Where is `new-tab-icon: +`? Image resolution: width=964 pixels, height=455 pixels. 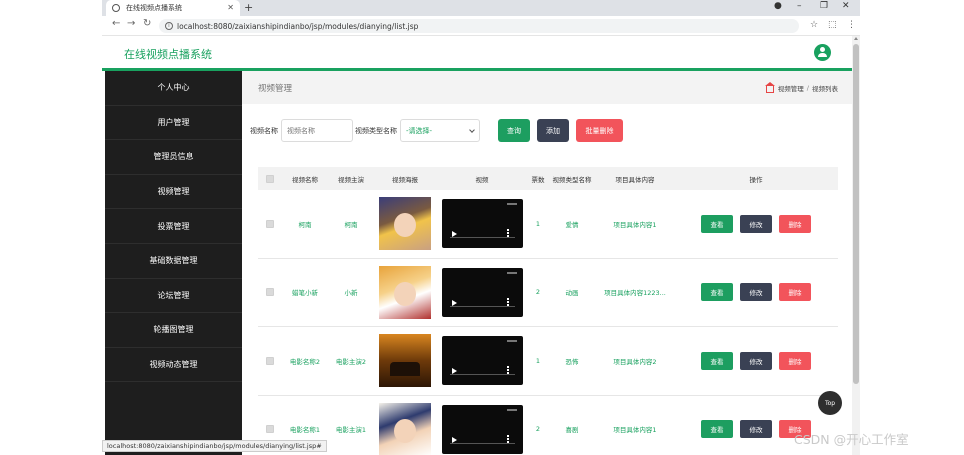
new-tab-icon: + is located at coordinates (248, 7).